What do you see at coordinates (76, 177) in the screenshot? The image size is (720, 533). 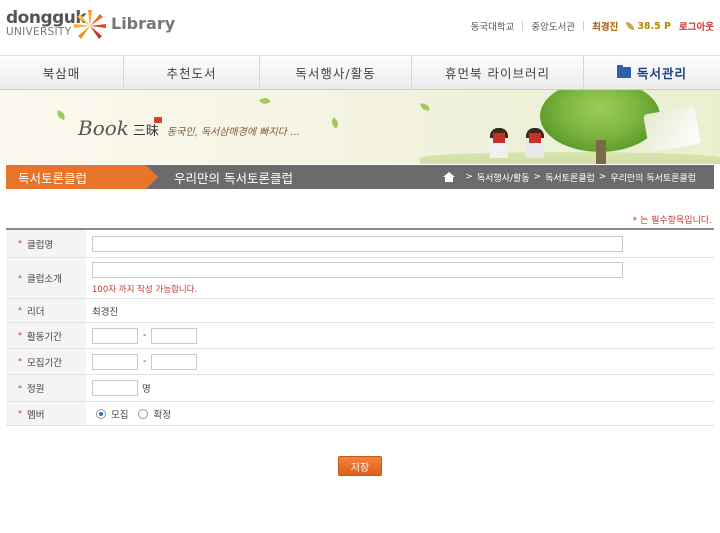 I see `section-title: 독서토론클럽` at bounding box center [76, 177].